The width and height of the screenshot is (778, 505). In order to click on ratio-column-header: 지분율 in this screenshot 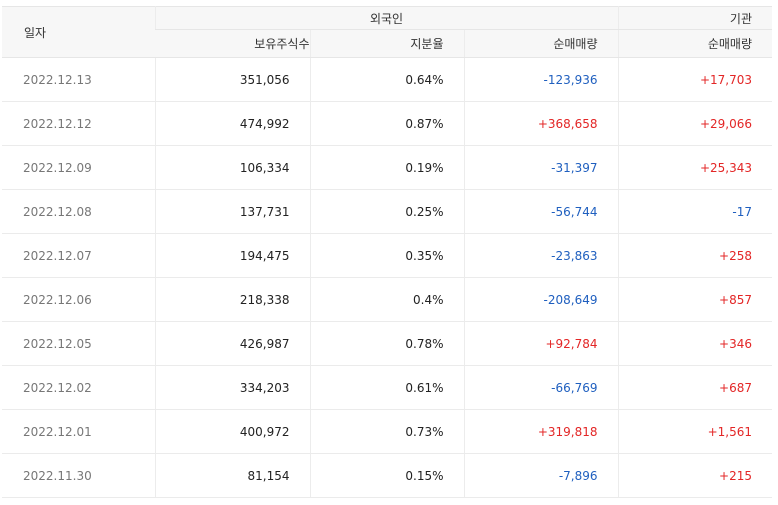, I will do `click(386, 43)`.